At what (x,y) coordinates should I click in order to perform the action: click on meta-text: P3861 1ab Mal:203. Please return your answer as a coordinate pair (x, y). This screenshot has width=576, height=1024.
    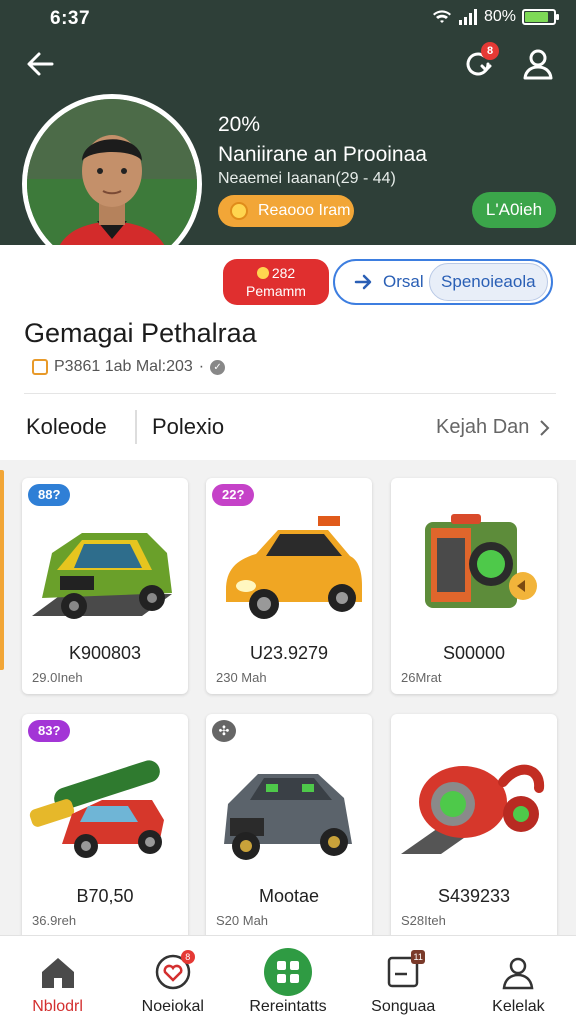
    Looking at the image, I should click on (123, 366).